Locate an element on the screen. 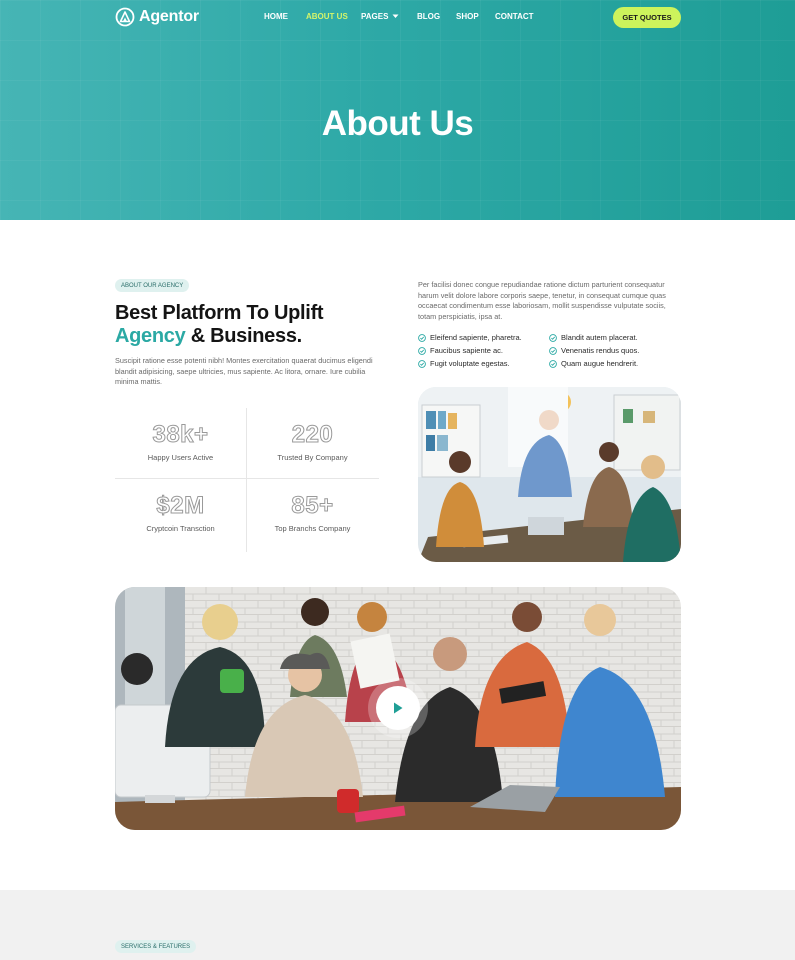 The height and width of the screenshot is (960, 795). get-quotes-button: GET QUOTES is located at coordinates (647, 17).